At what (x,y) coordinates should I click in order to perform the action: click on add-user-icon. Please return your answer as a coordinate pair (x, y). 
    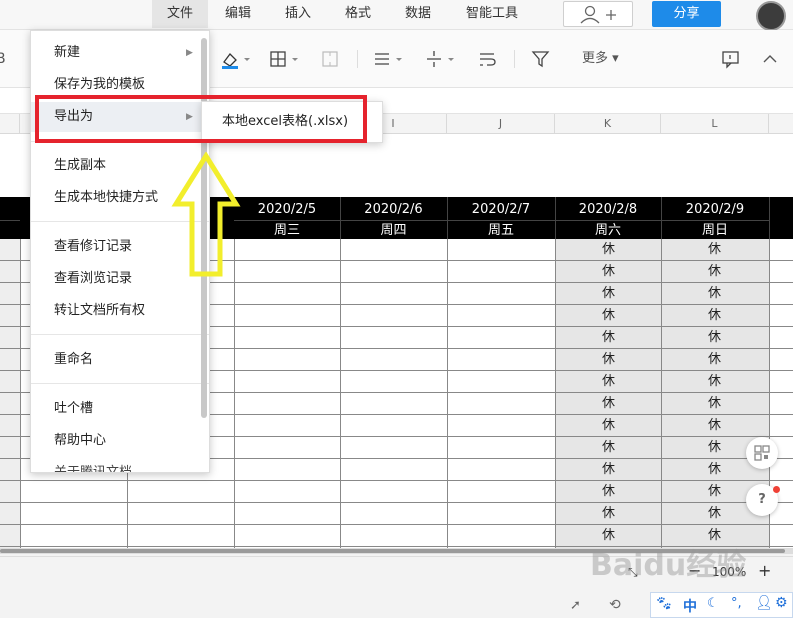
    Looking at the image, I should click on (598, 14).